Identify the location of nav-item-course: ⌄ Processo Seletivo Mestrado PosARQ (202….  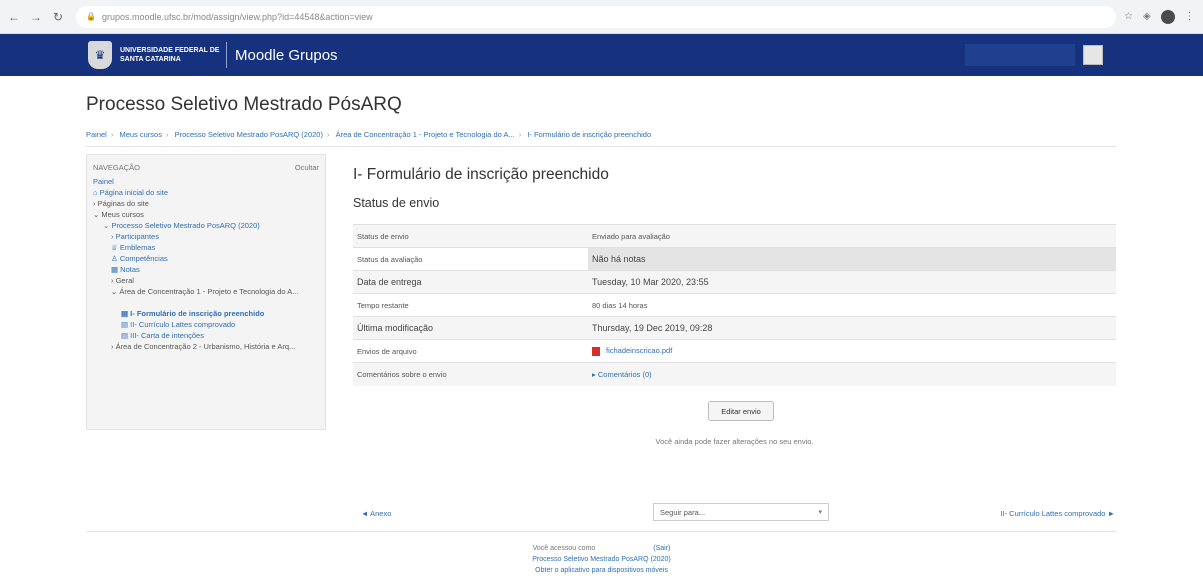
(206, 225).